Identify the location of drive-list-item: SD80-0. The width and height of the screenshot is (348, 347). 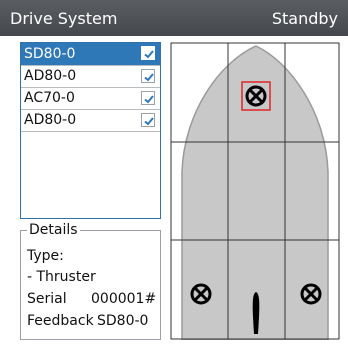
(90, 54).